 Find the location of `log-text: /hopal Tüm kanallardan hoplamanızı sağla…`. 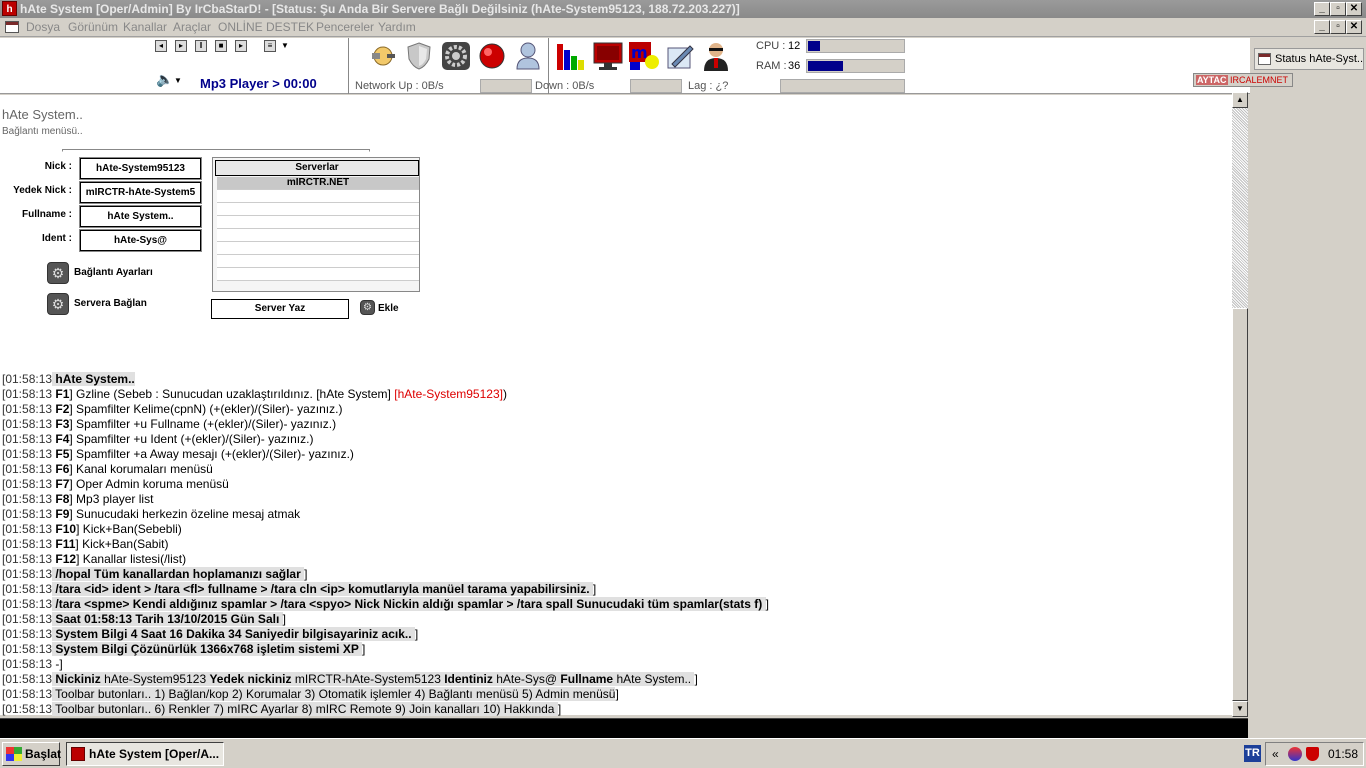

log-text: /hopal Tüm kanallardan hoplamanızı sağla… is located at coordinates (178, 574).